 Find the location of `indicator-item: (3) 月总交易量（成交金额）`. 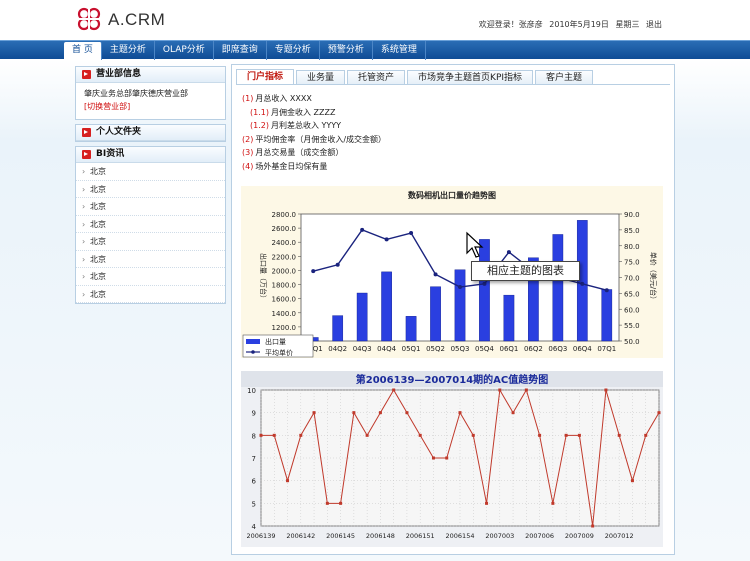

indicator-item: (3) 月总交易量（成交金额） is located at coordinates (314, 153).